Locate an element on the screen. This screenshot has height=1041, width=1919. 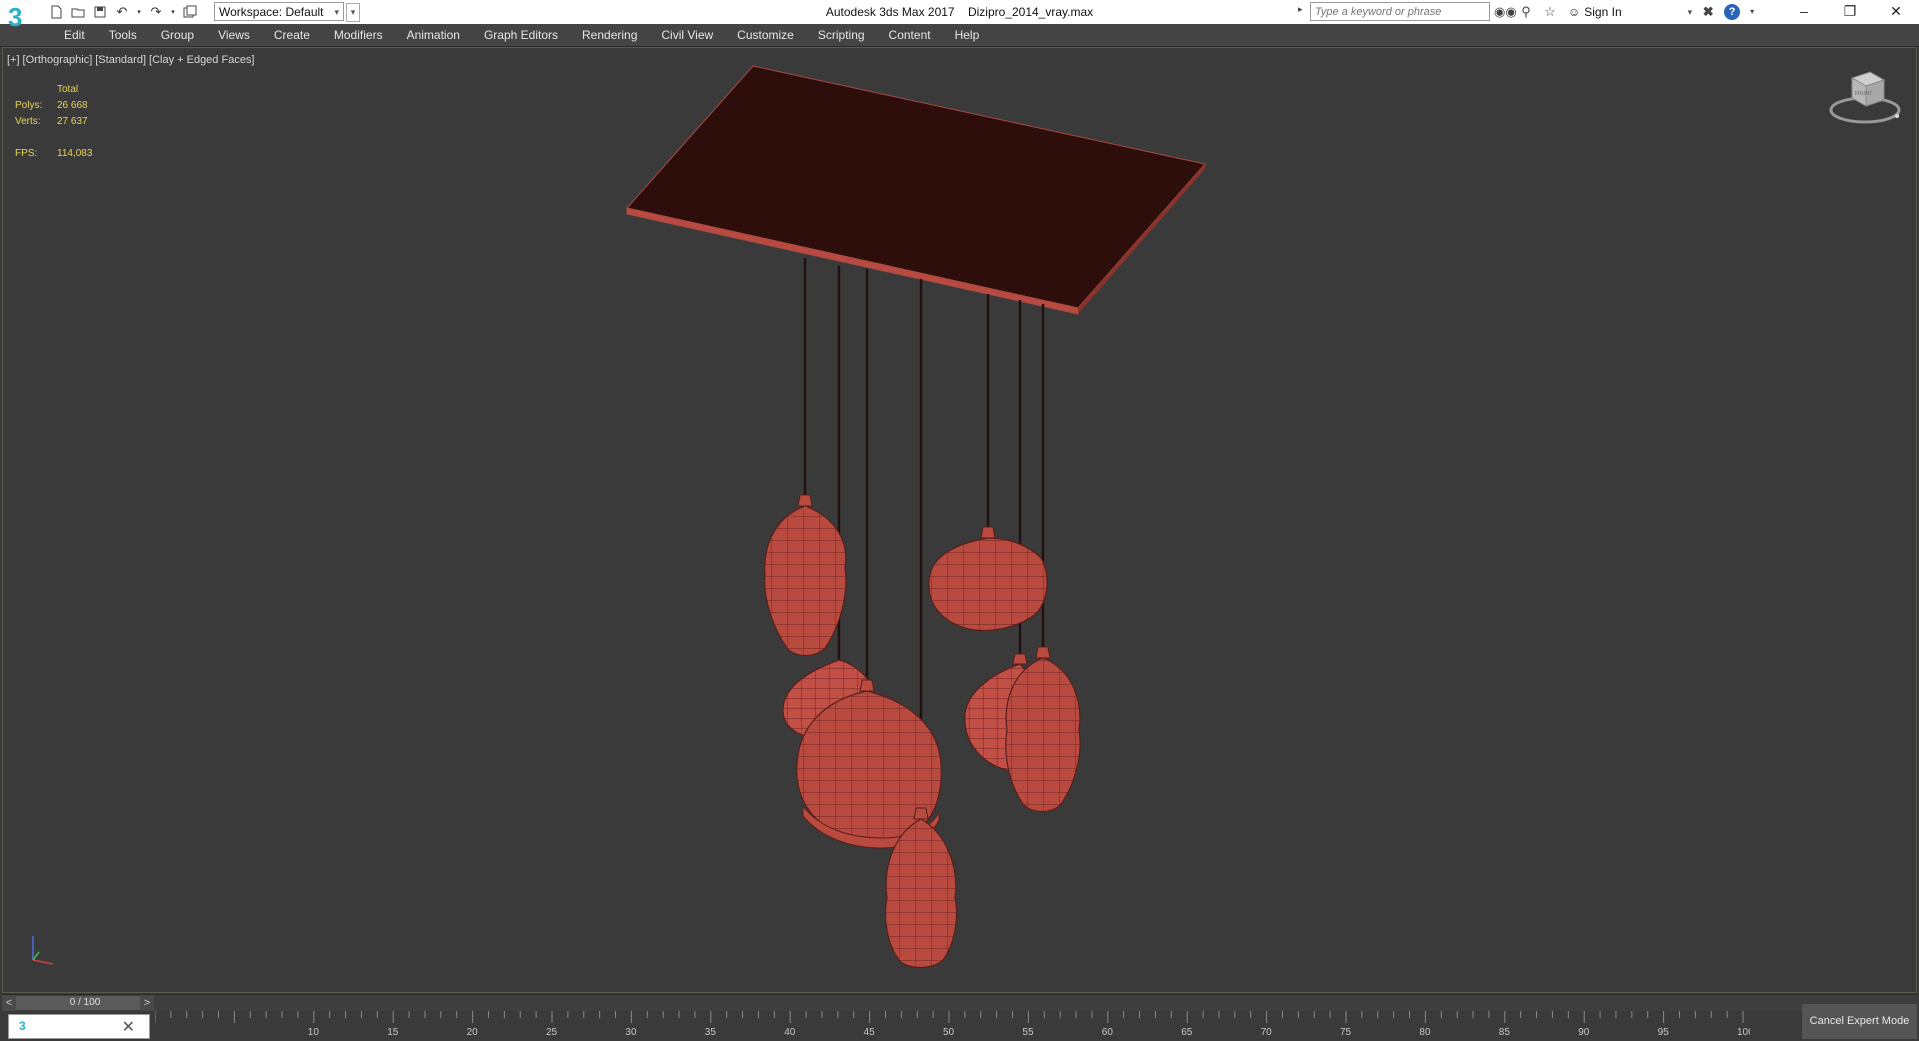
menu-tools: Tools is located at coordinates (123, 35).